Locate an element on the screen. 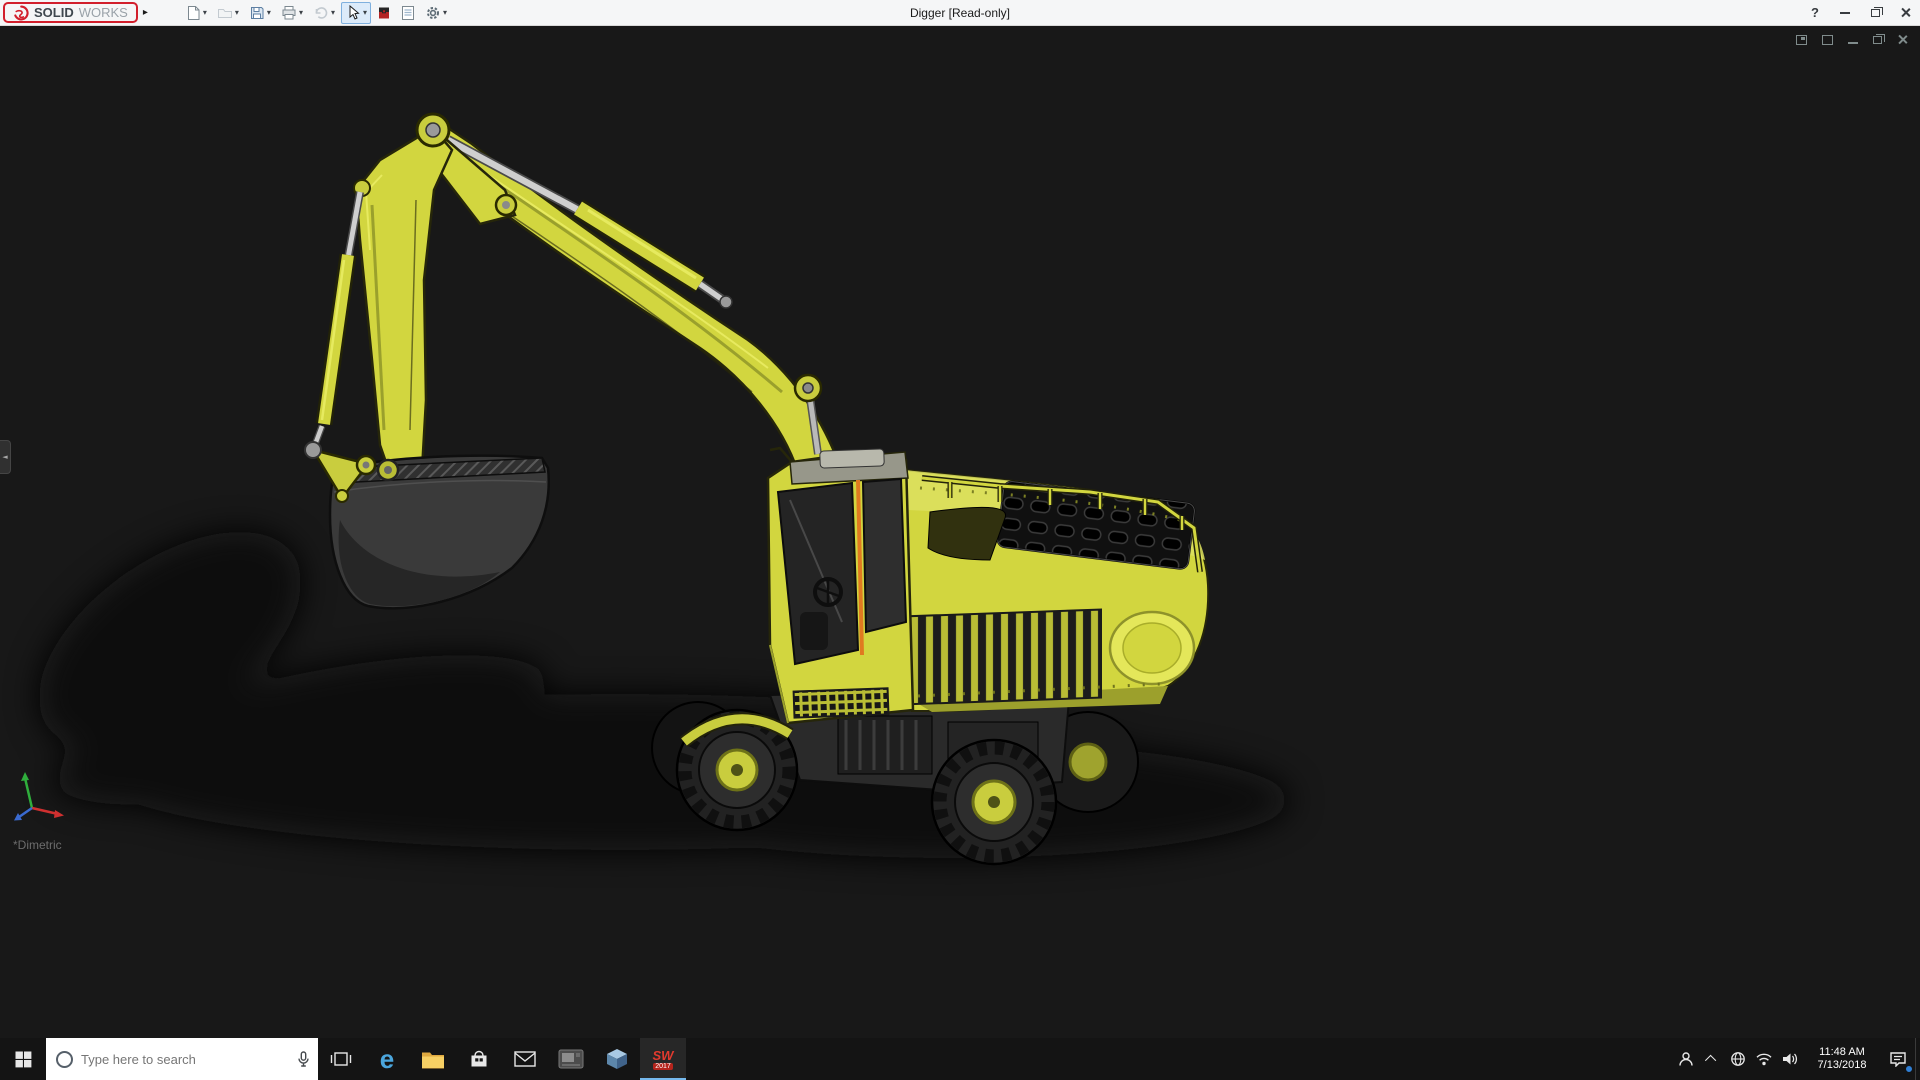 The image size is (1920, 1080). toolbox-button is located at coordinates (384, 13).